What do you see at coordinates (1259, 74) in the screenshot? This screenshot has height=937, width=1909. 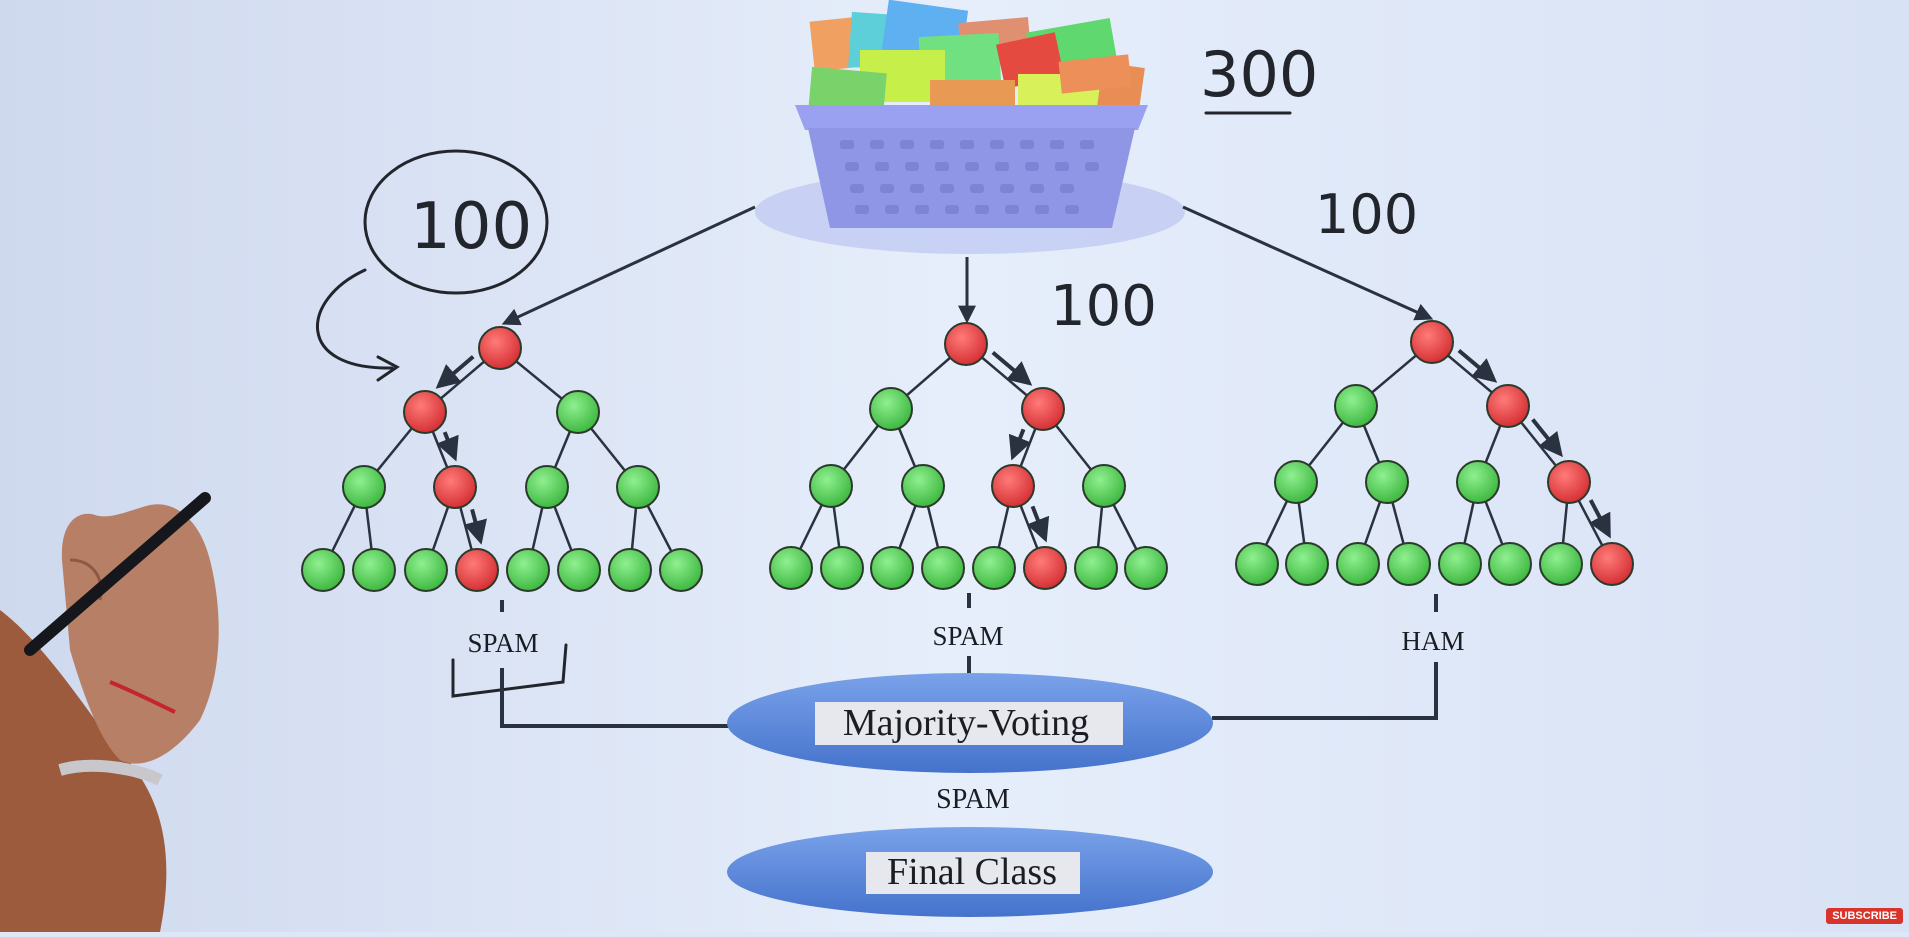 I see `total-count-annotation: 300` at bounding box center [1259, 74].